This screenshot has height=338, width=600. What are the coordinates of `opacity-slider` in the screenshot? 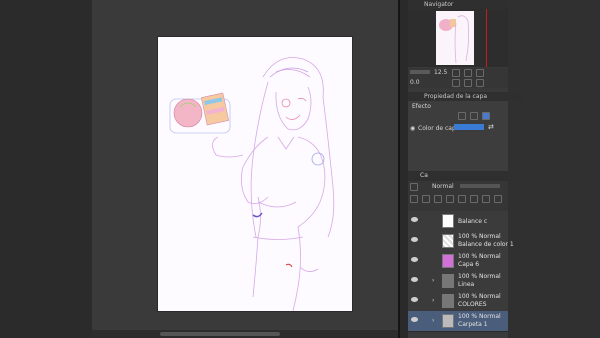 It's located at (480, 186).